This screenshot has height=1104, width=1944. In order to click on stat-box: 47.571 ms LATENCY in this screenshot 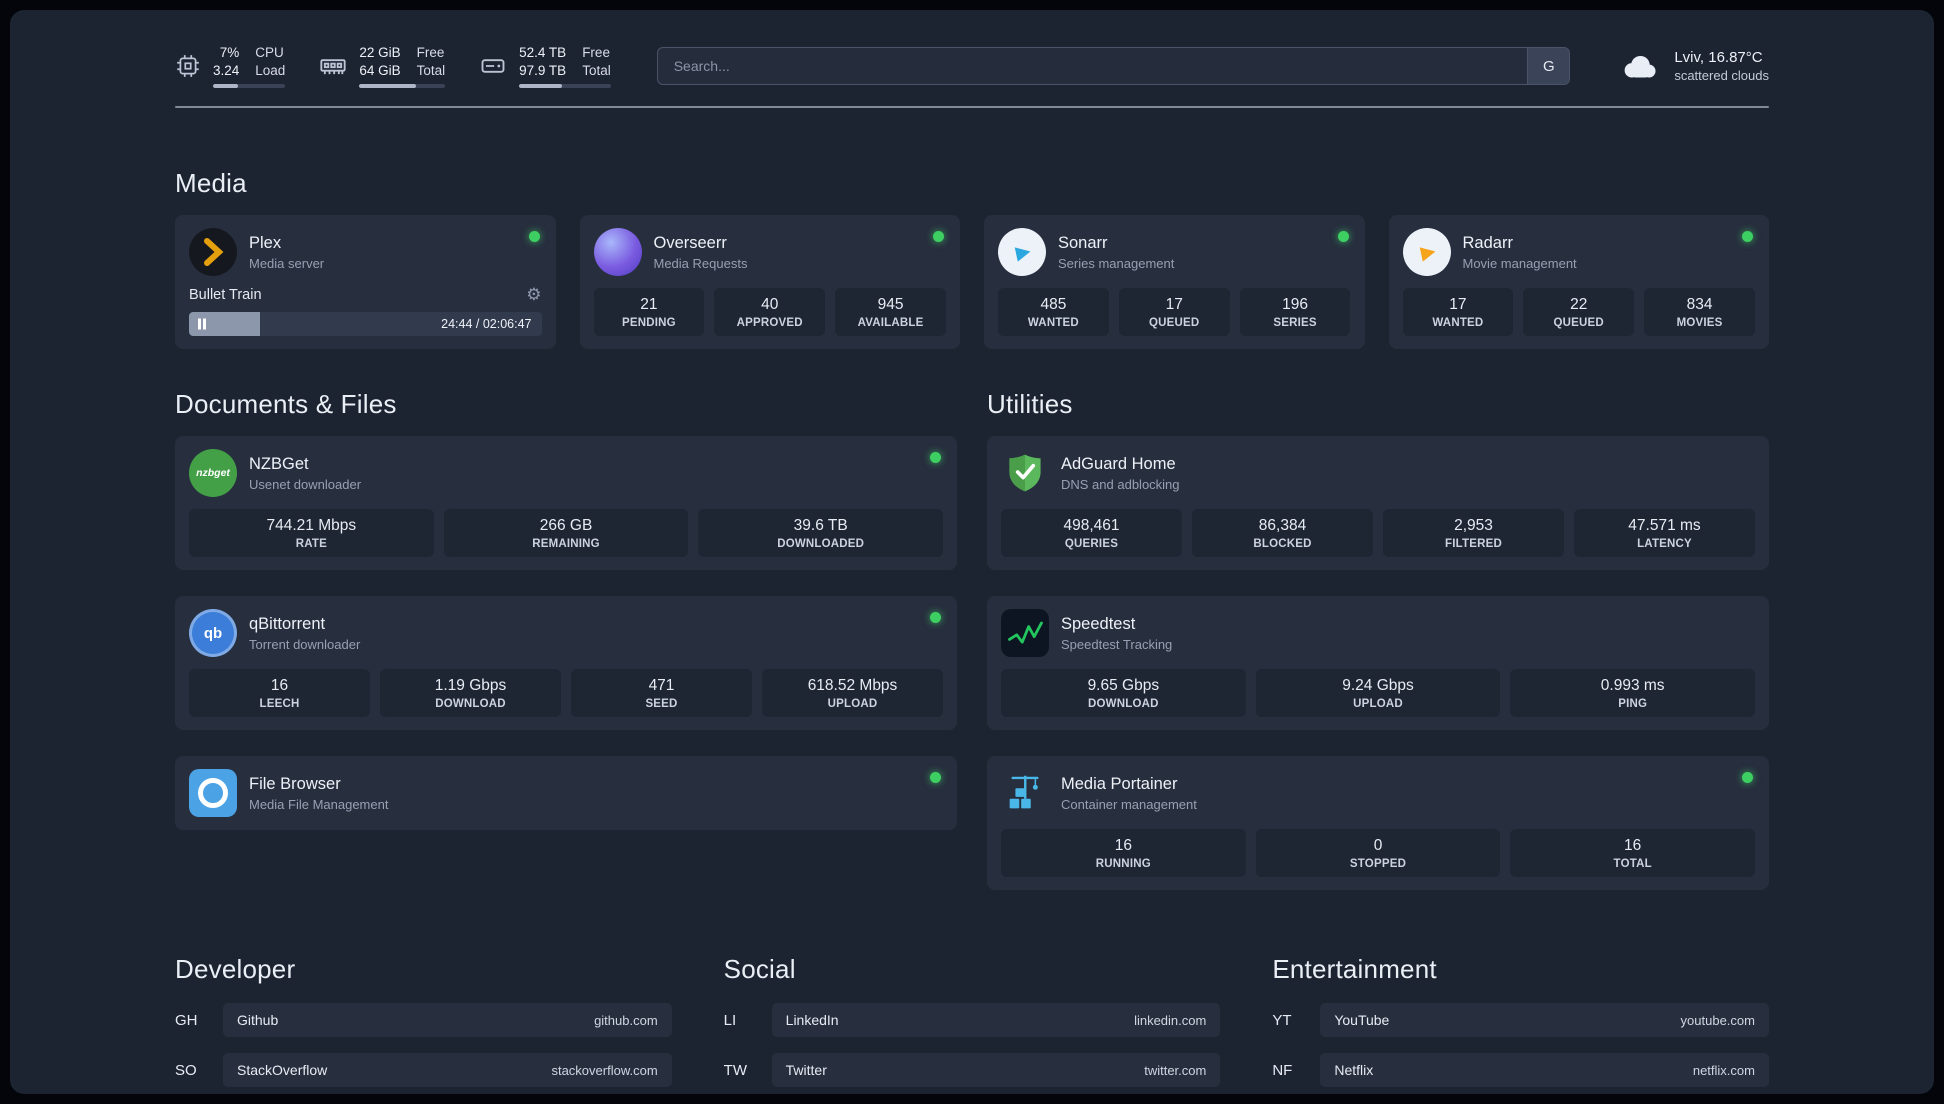, I will do `click(1664, 533)`.